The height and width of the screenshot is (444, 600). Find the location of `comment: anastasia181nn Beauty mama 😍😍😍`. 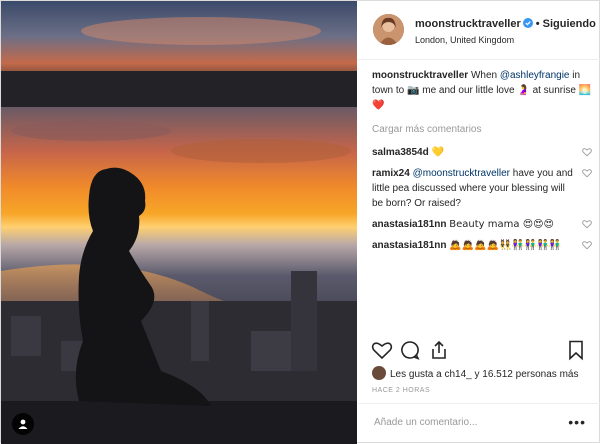

comment: anastasia181nn Beauty mama 😍😍😍 is located at coordinates (482, 224).